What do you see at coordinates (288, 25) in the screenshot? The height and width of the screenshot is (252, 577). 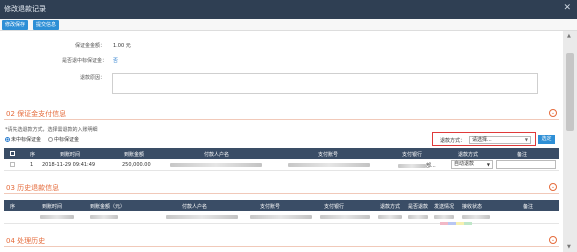 I see `toolbar: 修改保存 提交信息` at bounding box center [288, 25].